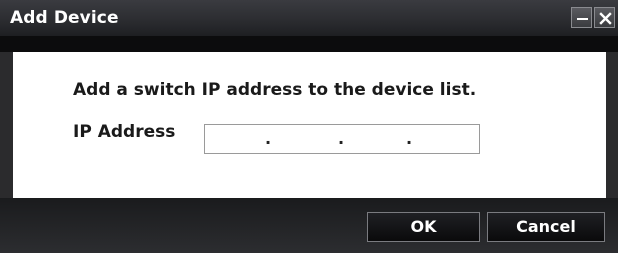 The width and height of the screenshot is (618, 253). I want to click on close-button, so click(604, 17).